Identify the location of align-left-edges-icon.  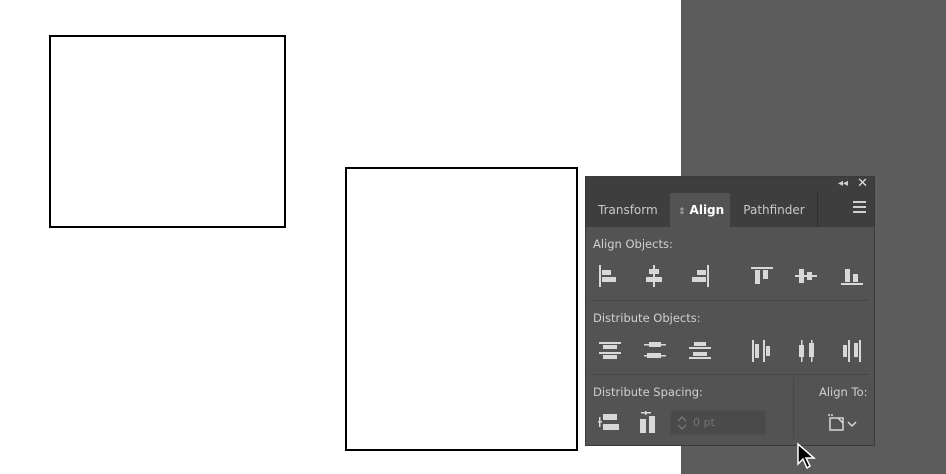
(608, 276).